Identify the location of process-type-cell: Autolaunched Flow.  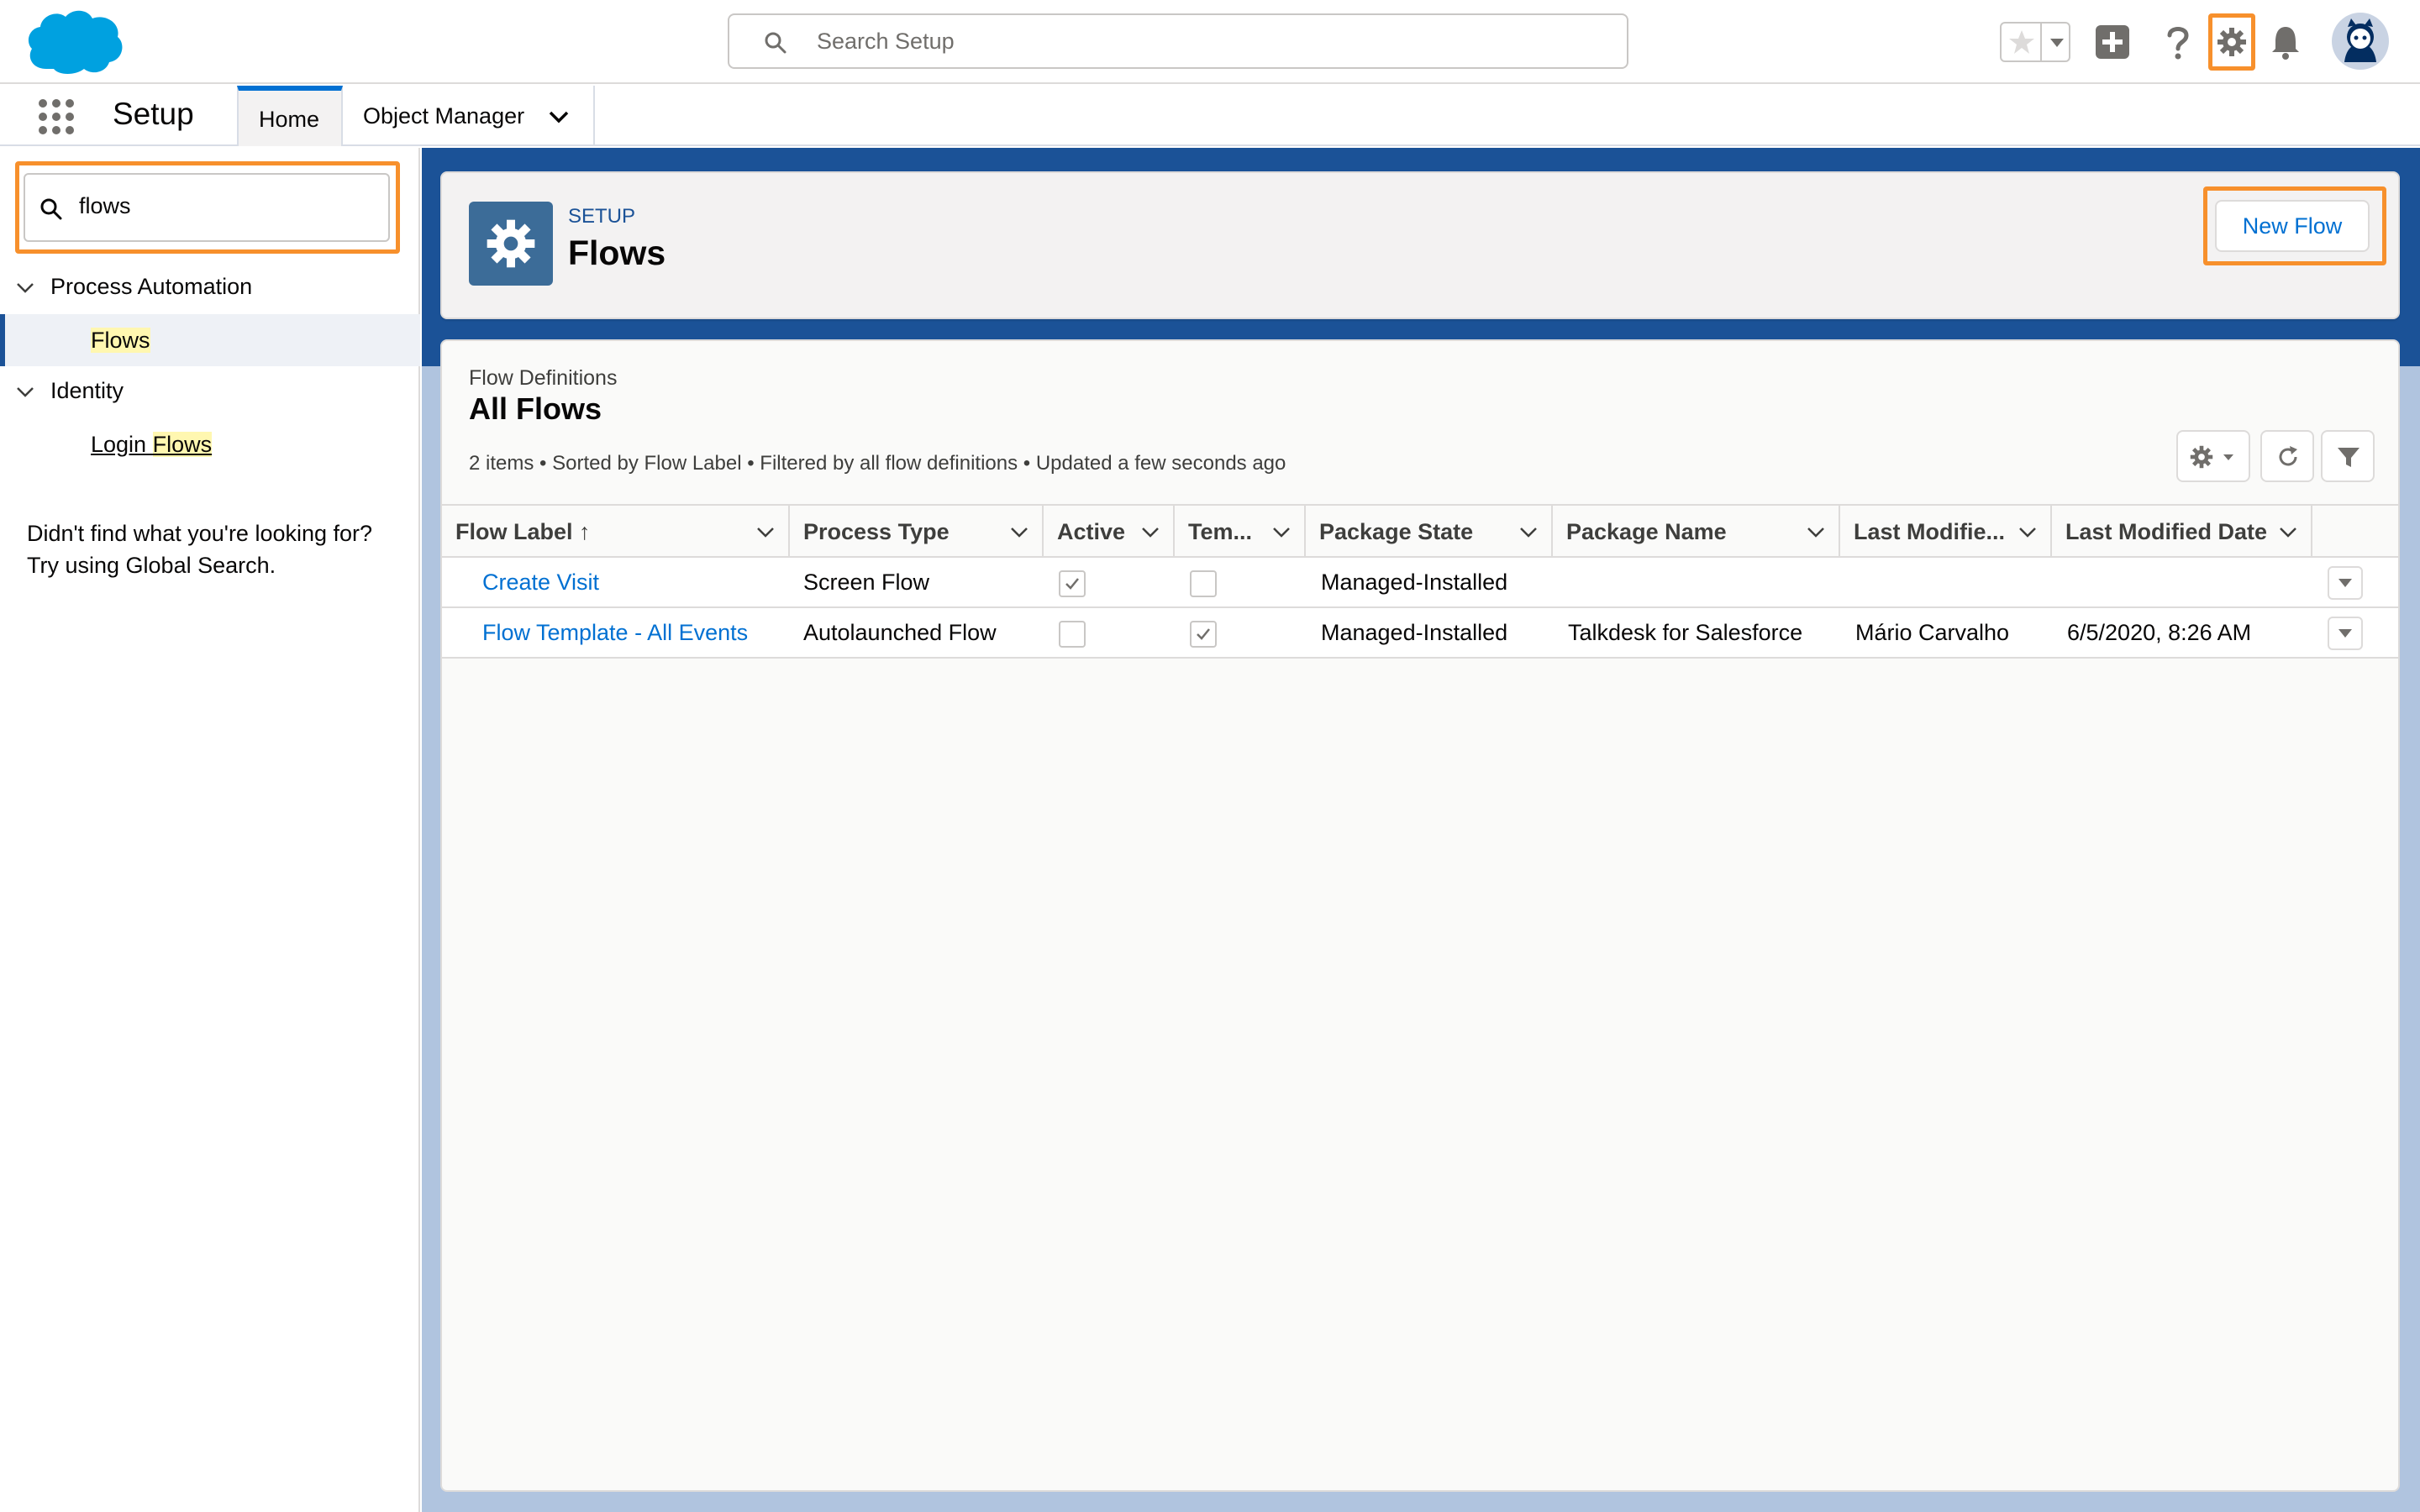
(900, 632).